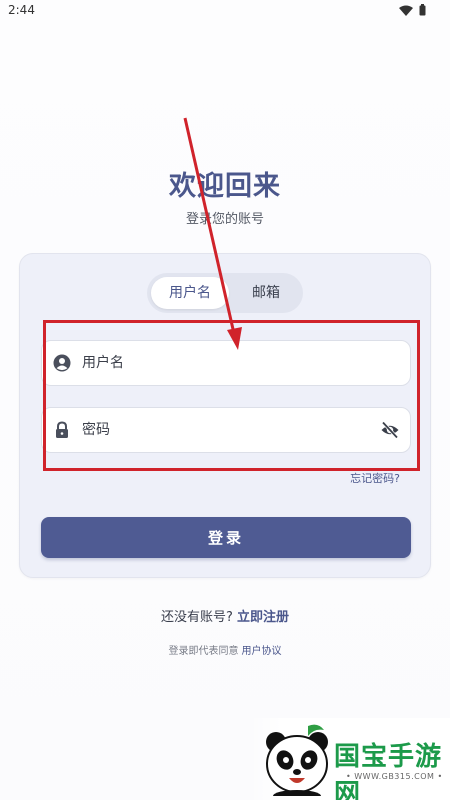 This screenshot has height=800, width=450. What do you see at coordinates (190, 293) in the screenshot?
I see `tab-username: 用户名` at bounding box center [190, 293].